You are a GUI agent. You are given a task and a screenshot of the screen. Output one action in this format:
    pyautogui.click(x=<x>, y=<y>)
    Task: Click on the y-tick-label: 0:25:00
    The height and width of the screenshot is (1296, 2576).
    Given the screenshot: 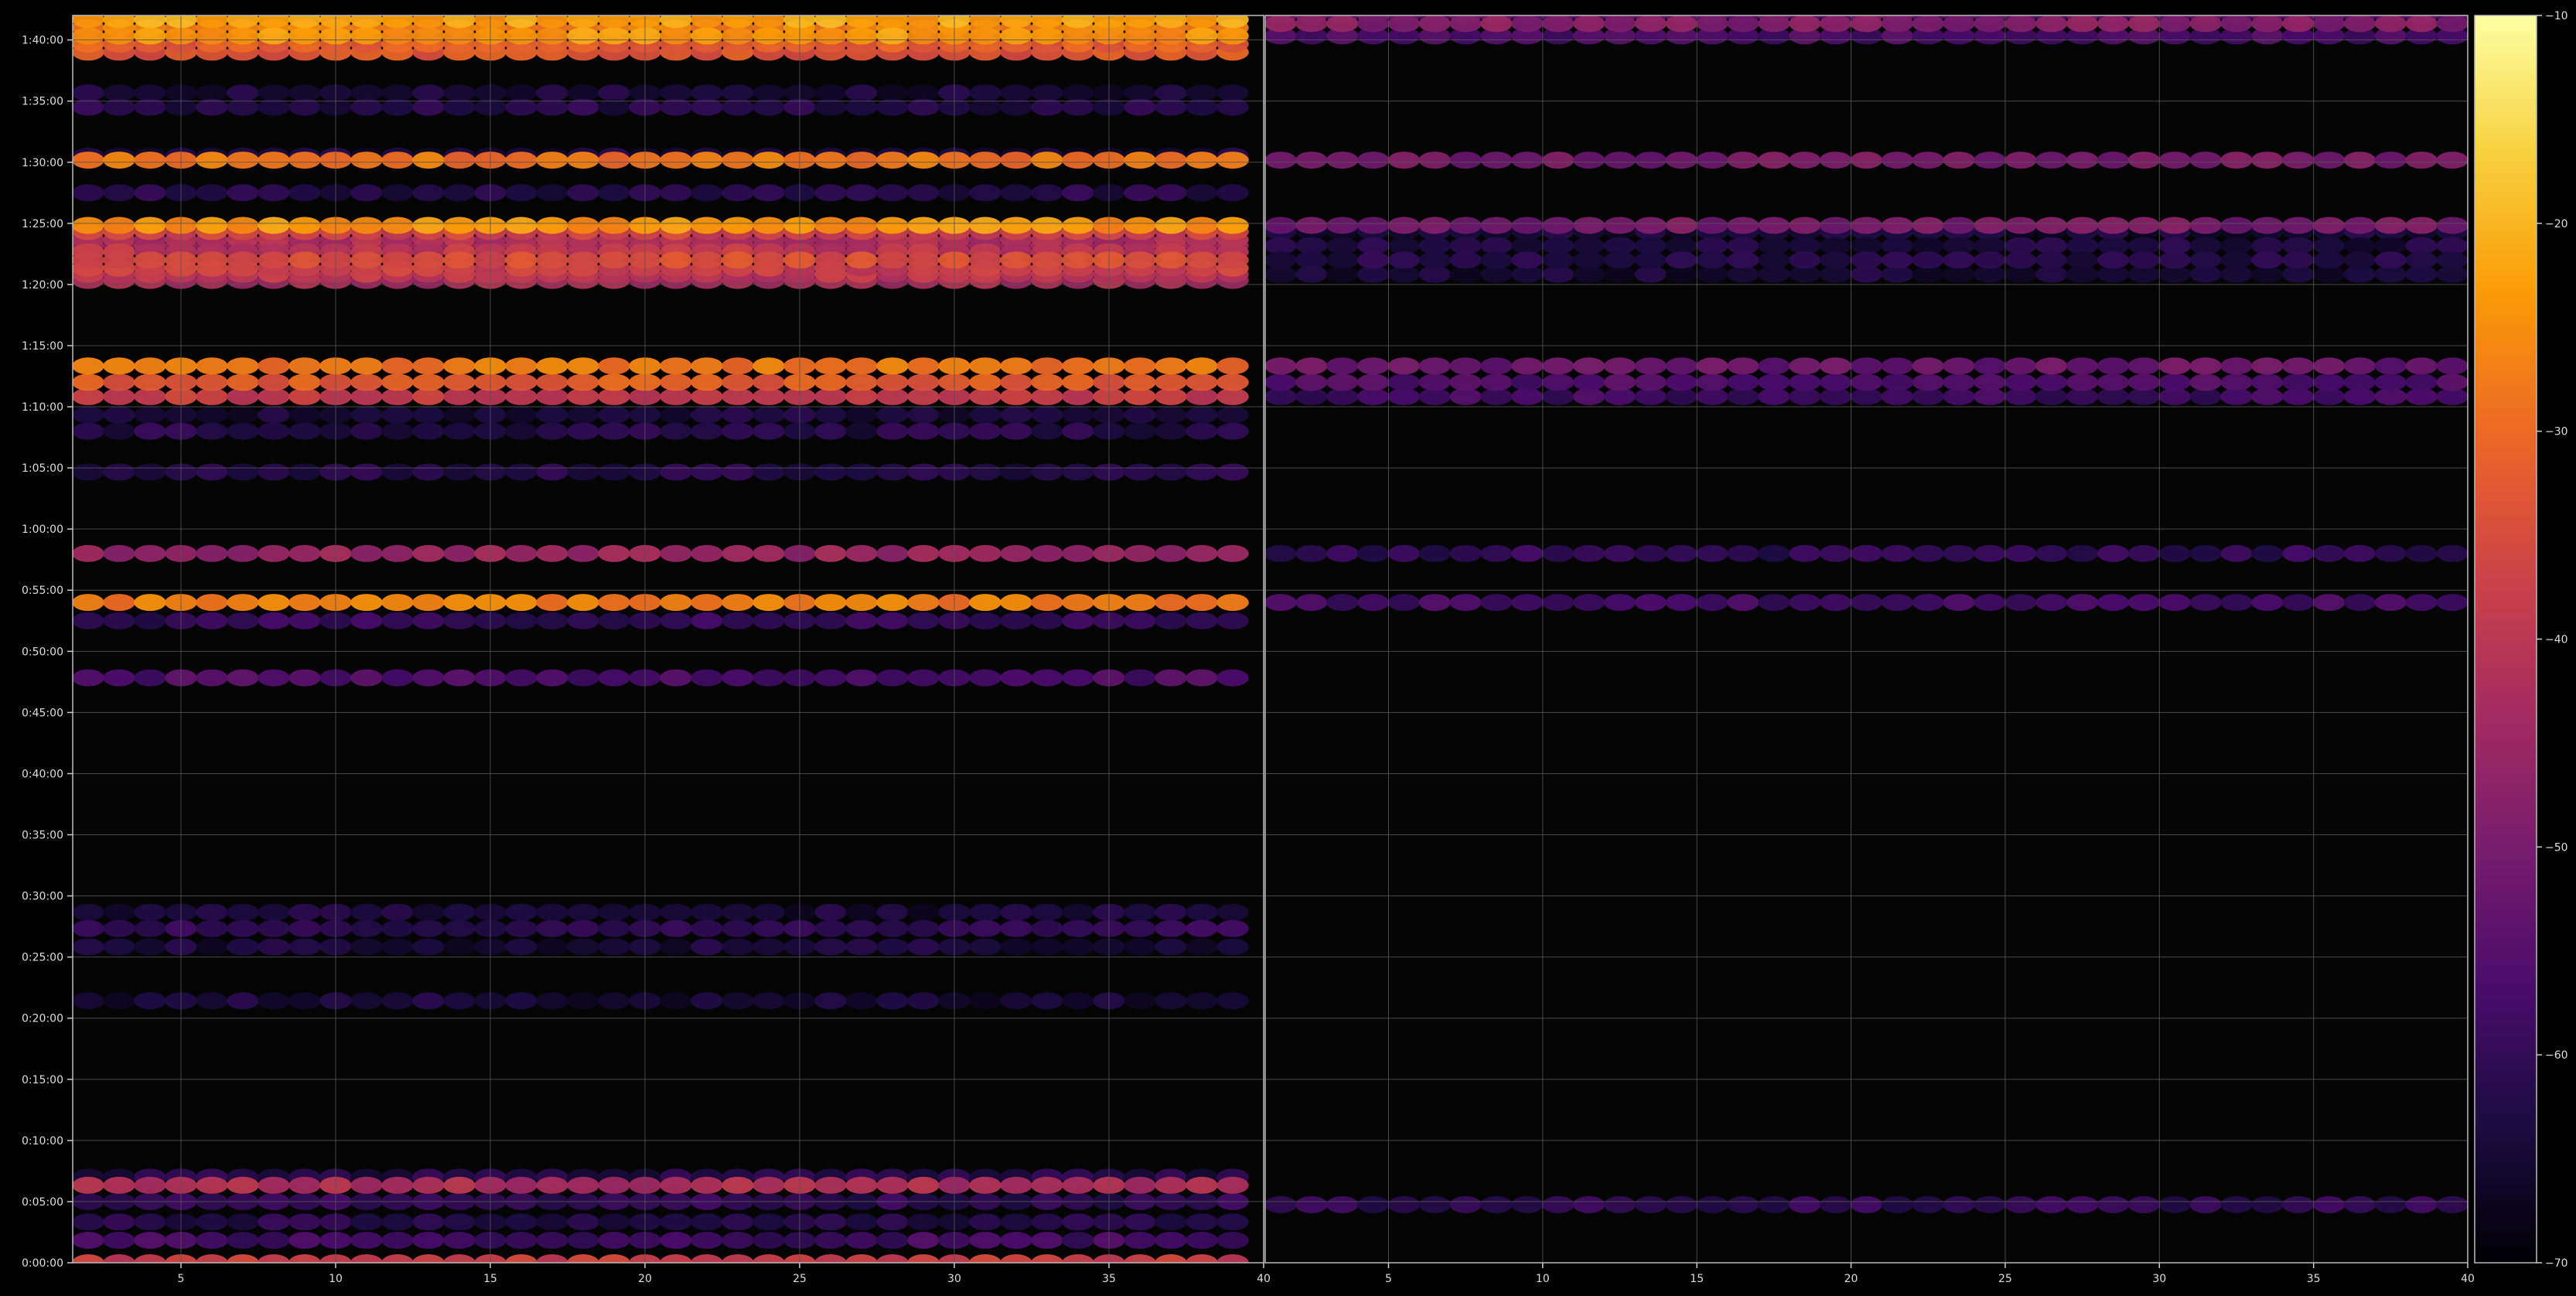 What is the action you would take?
    pyautogui.click(x=43, y=958)
    